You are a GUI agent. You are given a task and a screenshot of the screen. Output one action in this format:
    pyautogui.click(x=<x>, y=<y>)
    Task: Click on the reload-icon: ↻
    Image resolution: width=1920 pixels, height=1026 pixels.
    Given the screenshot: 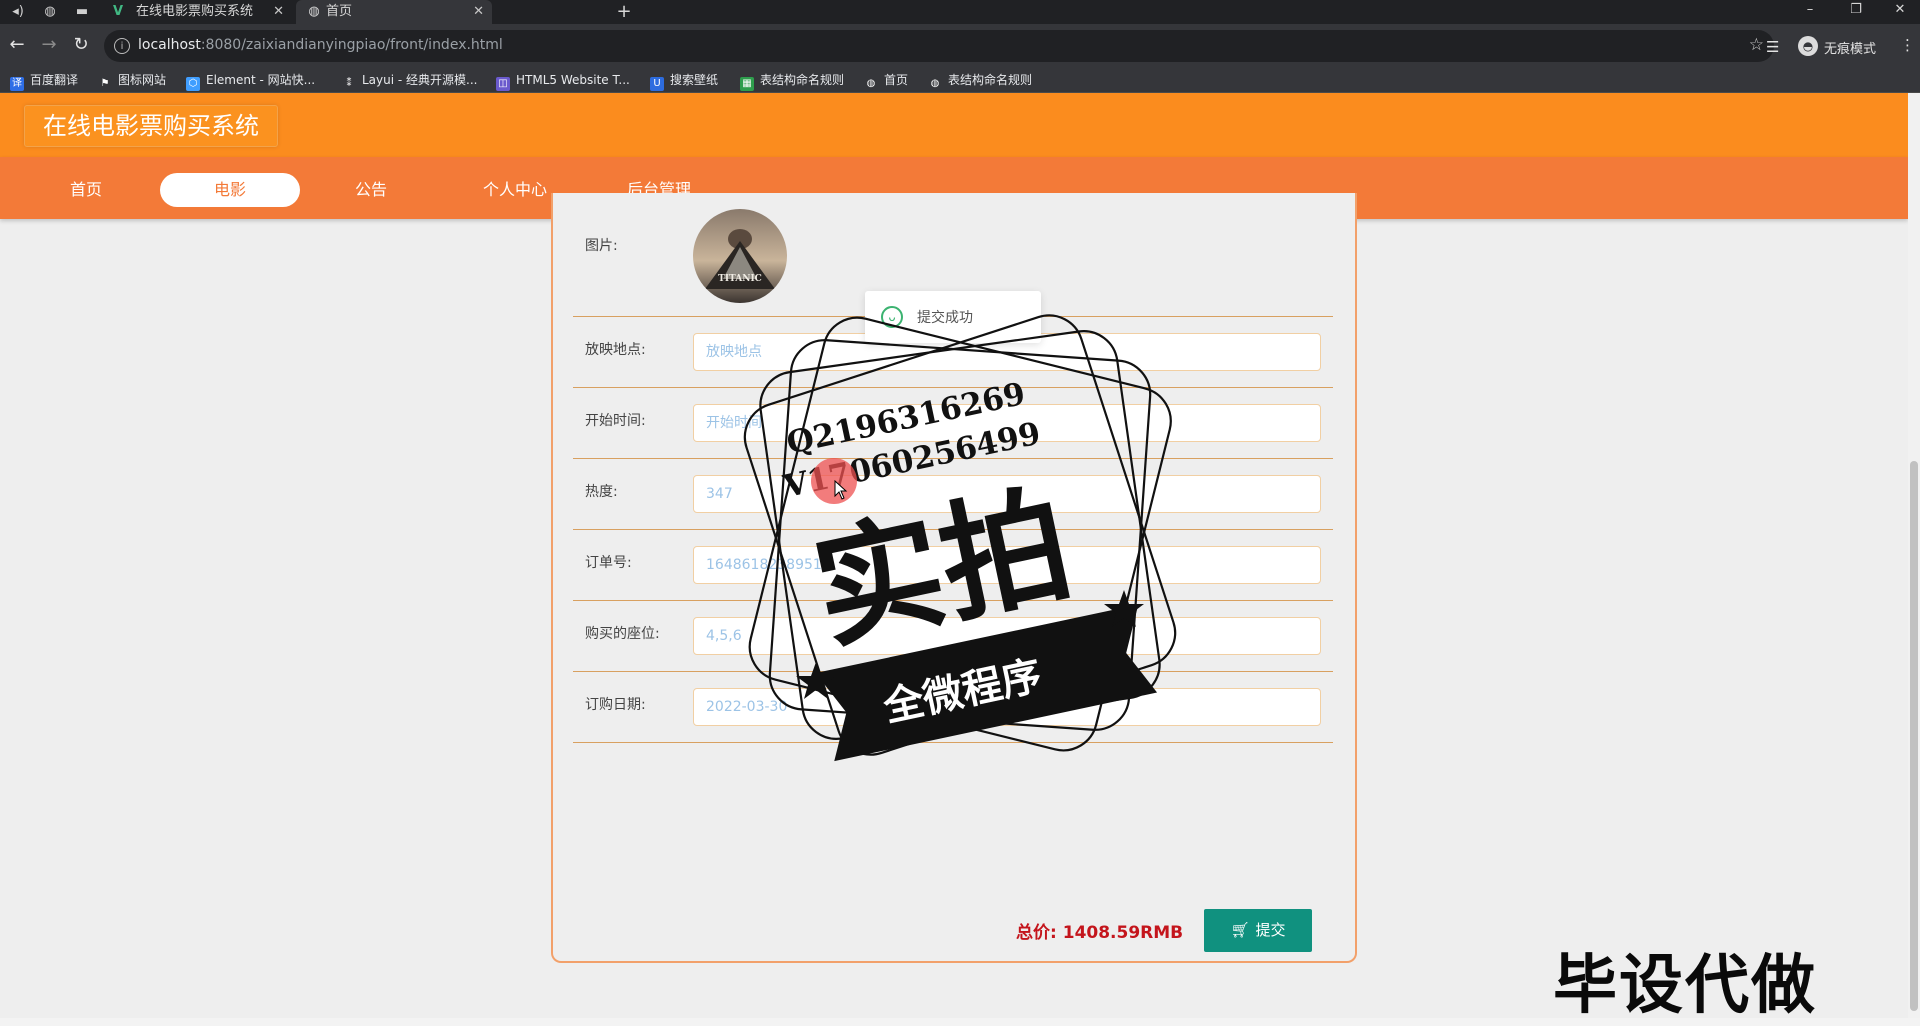 What is the action you would take?
    pyautogui.click(x=81, y=45)
    